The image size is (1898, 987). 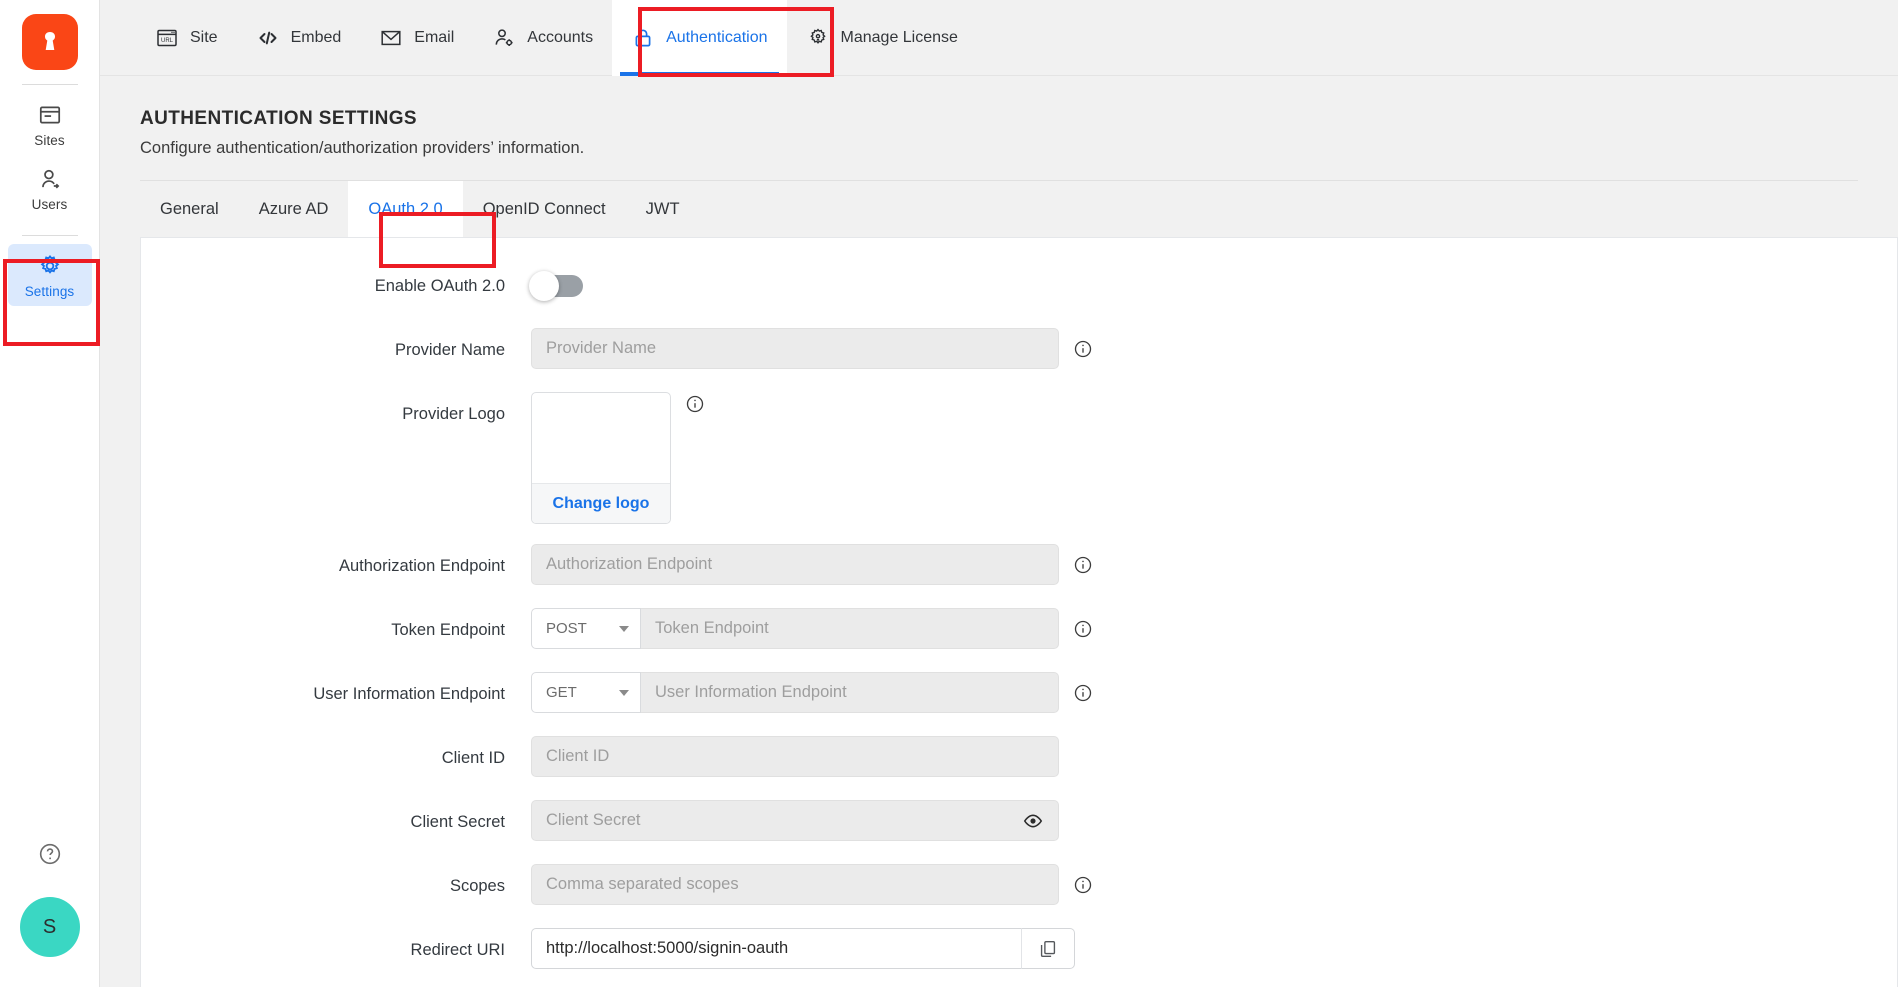 What do you see at coordinates (544, 286) in the screenshot?
I see `toggle-knob` at bounding box center [544, 286].